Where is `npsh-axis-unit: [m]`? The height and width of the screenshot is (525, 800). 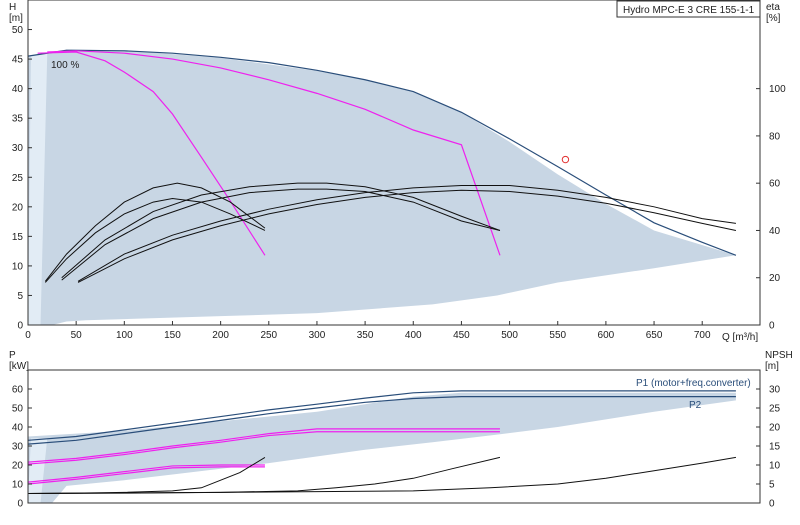
npsh-axis-unit: [m] is located at coordinates (772, 366).